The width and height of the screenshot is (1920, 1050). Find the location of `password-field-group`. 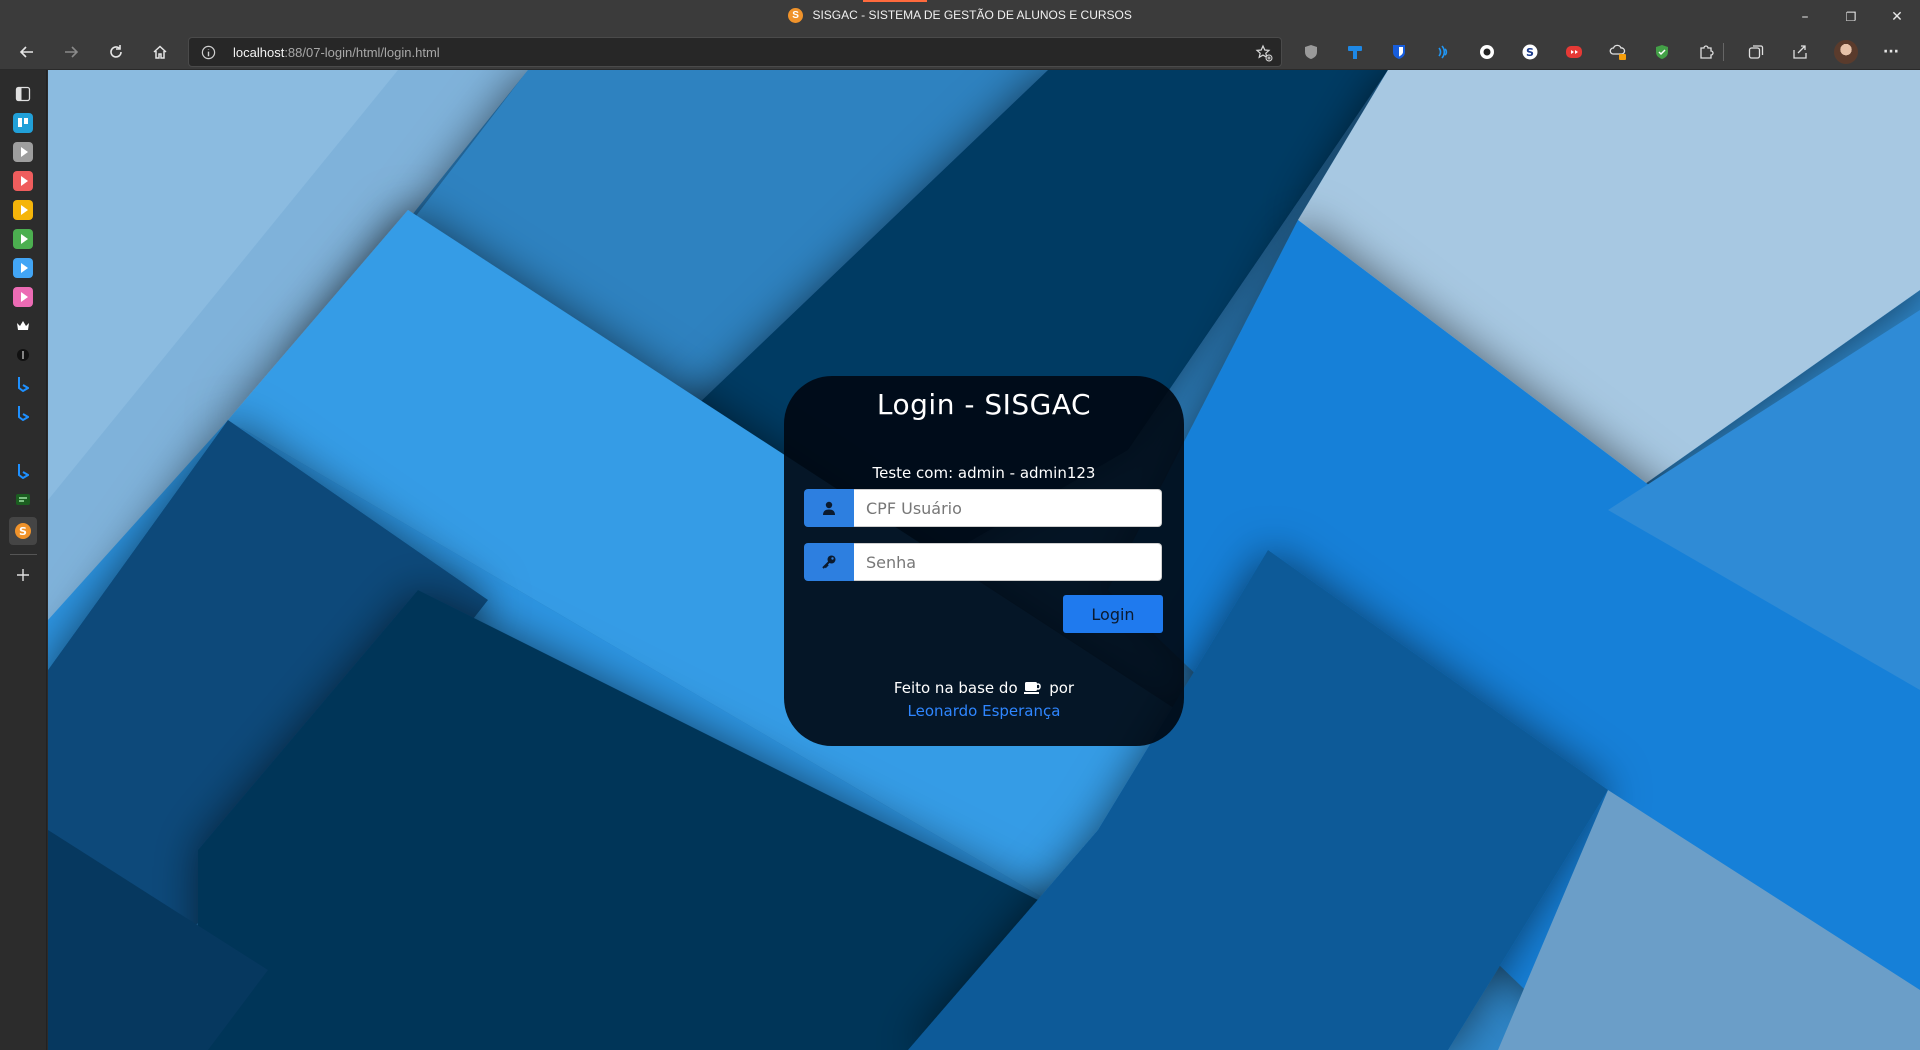

password-field-group is located at coordinates (983, 562).